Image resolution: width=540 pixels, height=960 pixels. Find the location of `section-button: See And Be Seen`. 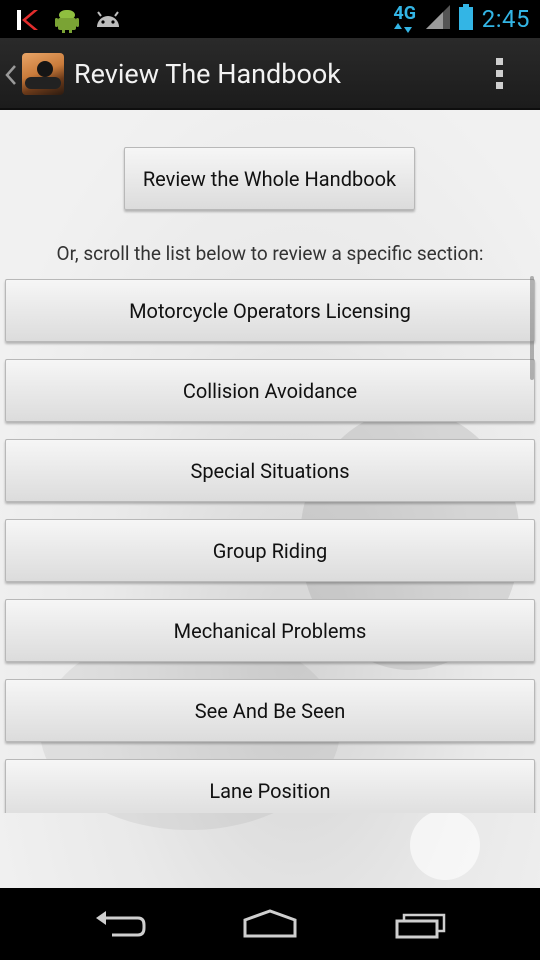

section-button: See And Be Seen is located at coordinates (270, 710).